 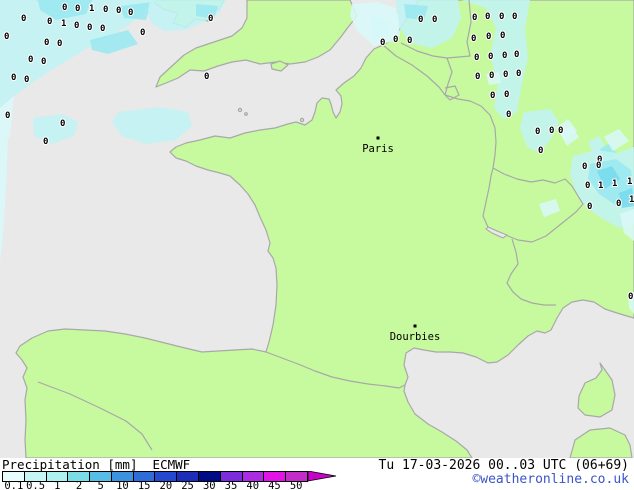 What do you see at coordinates (166, 485) in the screenshot?
I see `colorbar-tick: 20` at bounding box center [166, 485].